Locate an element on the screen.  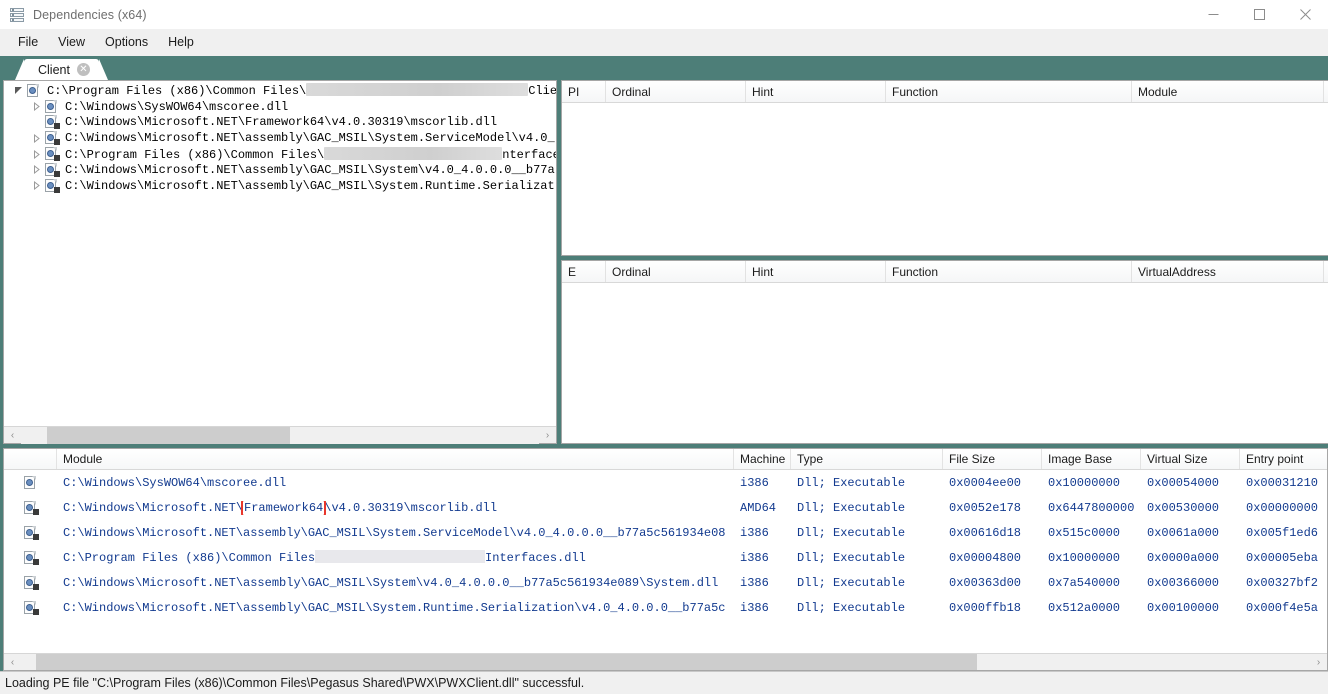
module-file-size-cell: 0x000ffb18 is located at coordinates (985, 607).